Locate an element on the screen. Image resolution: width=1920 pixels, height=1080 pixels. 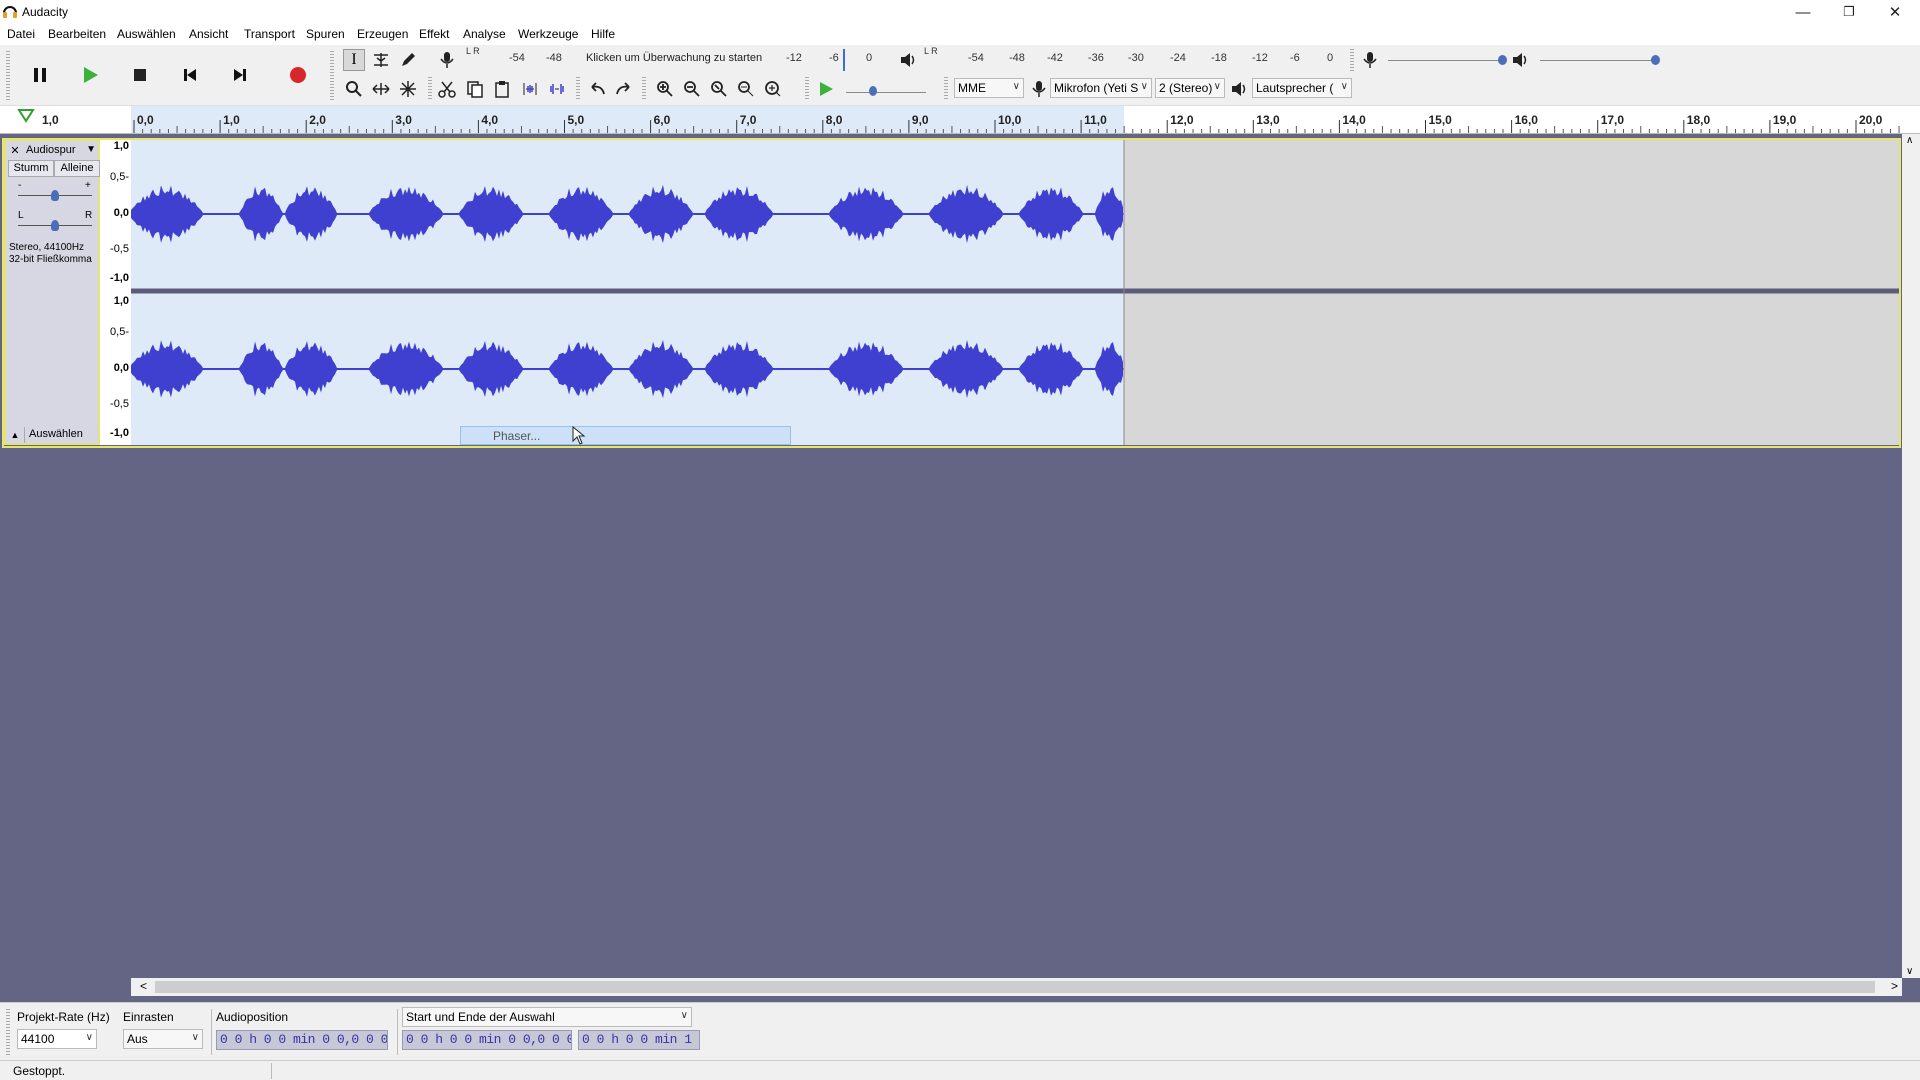
zoom-toggle-button is located at coordinates (773, 89).